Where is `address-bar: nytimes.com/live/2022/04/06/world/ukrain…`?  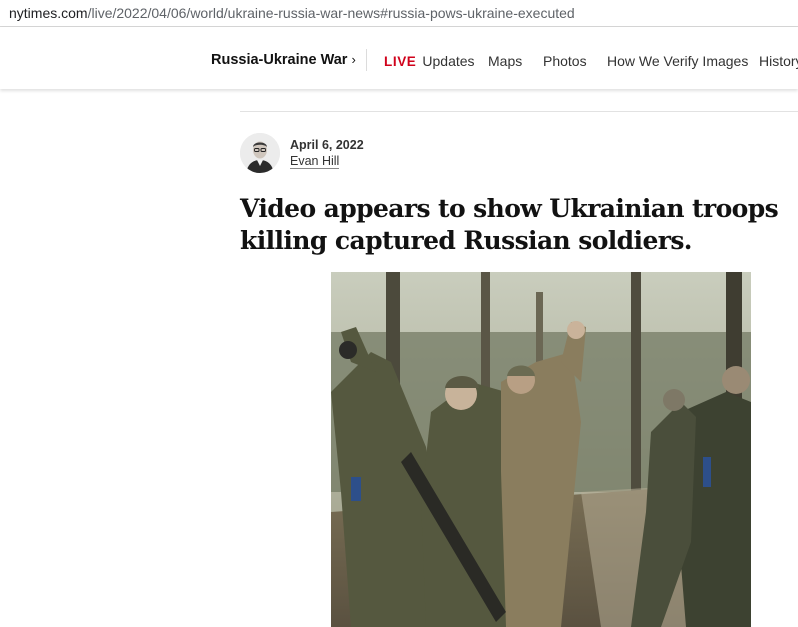 address-bar: nytimes.com/live/2022/04/06/world/ukrain… is located at coordinates (399, 13).